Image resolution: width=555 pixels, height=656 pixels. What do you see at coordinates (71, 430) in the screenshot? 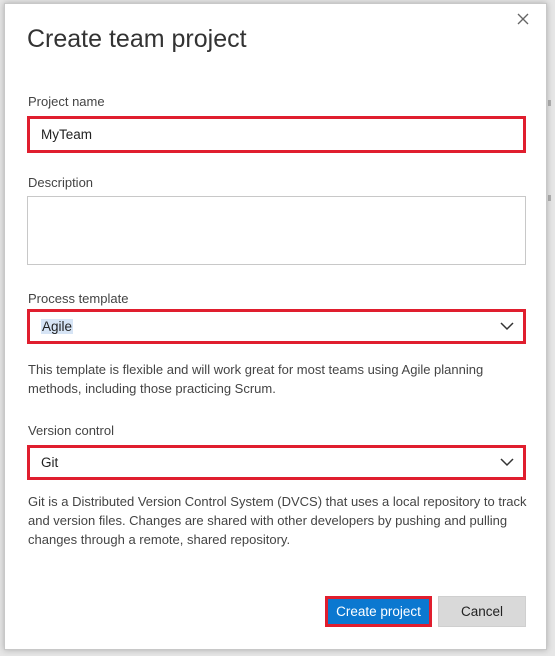
I see `version-control-label: Version control` at bounding box center [71, 430].